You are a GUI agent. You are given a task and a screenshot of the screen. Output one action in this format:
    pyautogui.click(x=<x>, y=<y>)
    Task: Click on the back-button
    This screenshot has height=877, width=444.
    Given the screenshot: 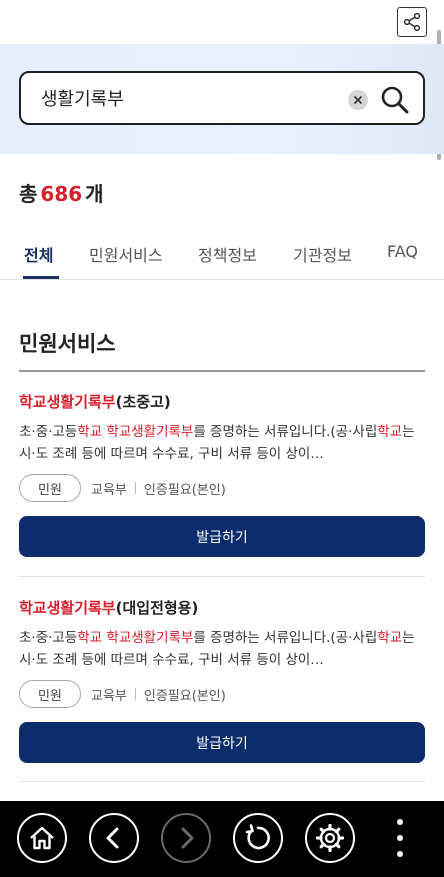 What is the action you would take?
    pyautogui.click(x=114, y=838)
    